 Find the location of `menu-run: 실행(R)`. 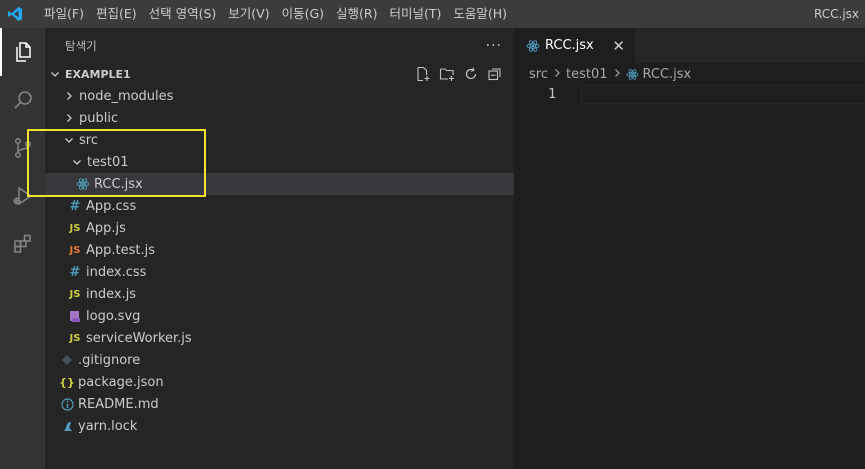

menu-run: 실행(R) is located at coordinates (356, 14).